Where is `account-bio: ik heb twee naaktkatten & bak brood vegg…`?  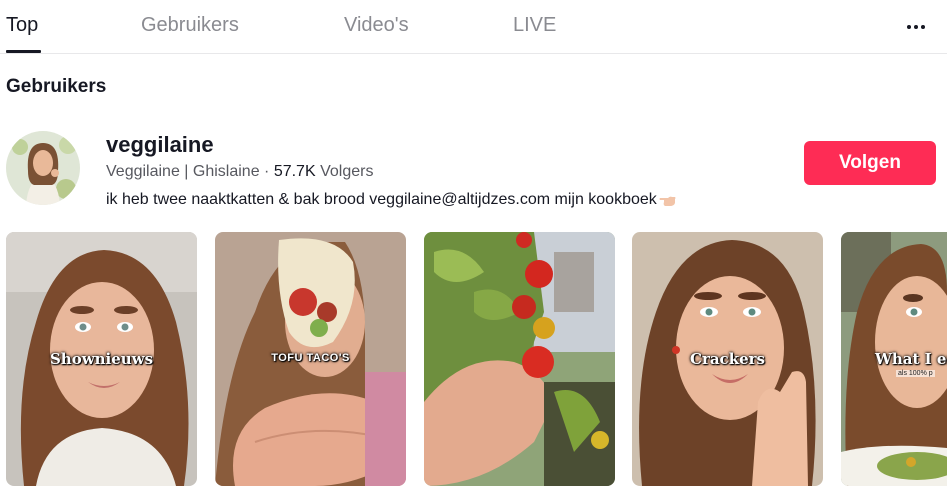 account-bio: ik heb twee naaktkatten & bak brood vegg… is located at coordinates (391, 200).